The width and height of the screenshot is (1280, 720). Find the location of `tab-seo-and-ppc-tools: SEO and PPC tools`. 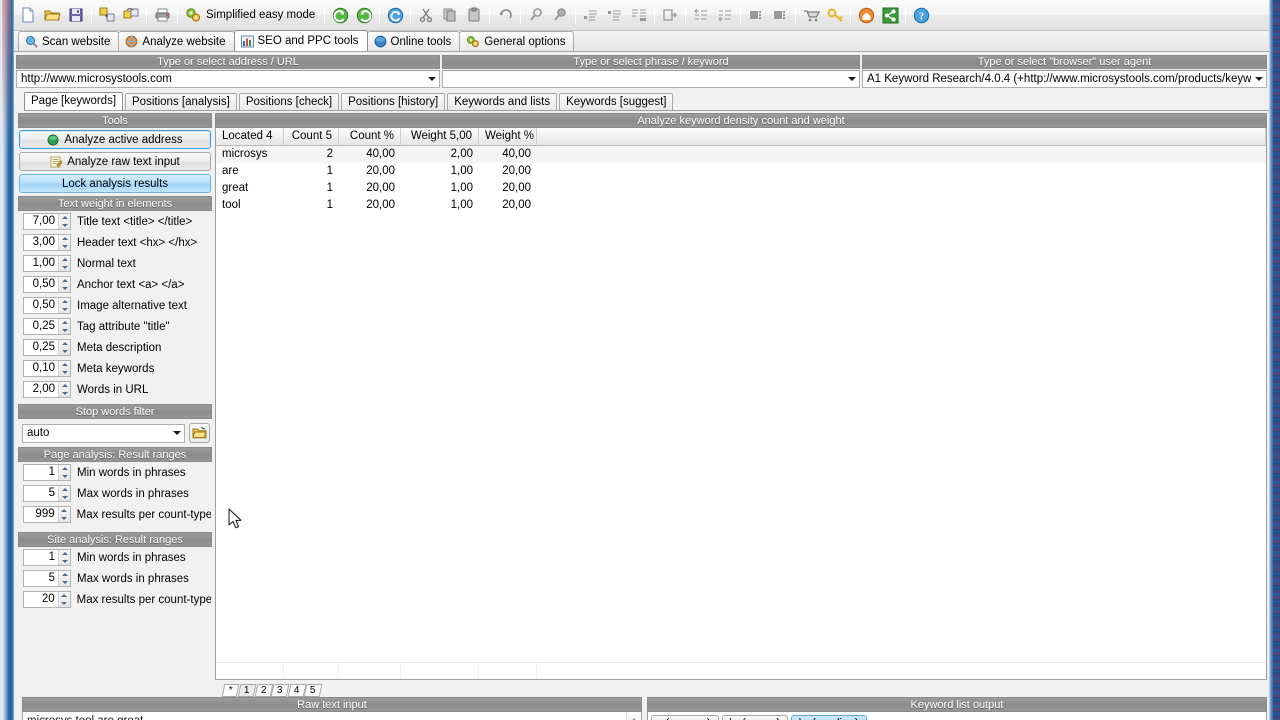

tab-seo-and-ppc-tools: SEO and PPC tools is located at coordinates (300, 40).